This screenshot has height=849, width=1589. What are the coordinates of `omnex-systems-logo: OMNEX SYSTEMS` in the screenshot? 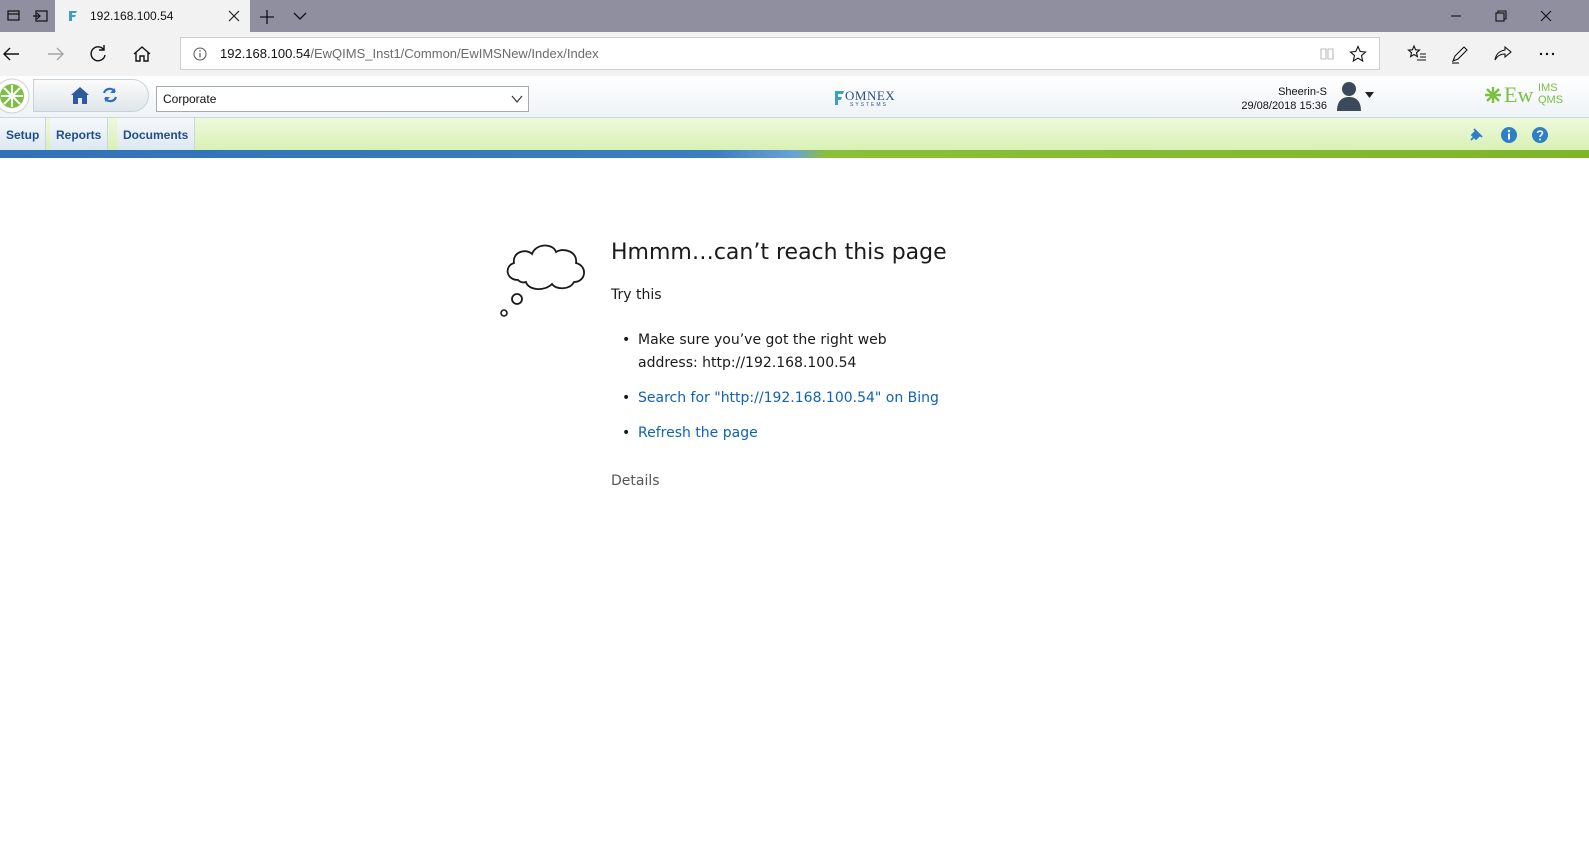 It's located at (868, 99).